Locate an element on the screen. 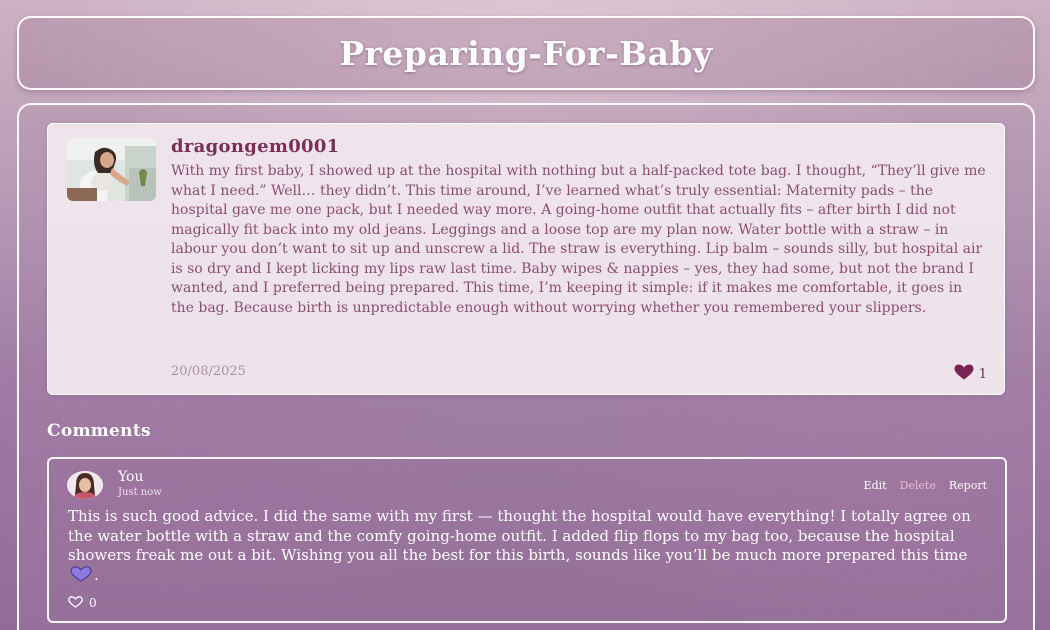 The width and height of the screenshot is (1050, 630). comment-like-button: 0 is located at coordinates (82, 602).